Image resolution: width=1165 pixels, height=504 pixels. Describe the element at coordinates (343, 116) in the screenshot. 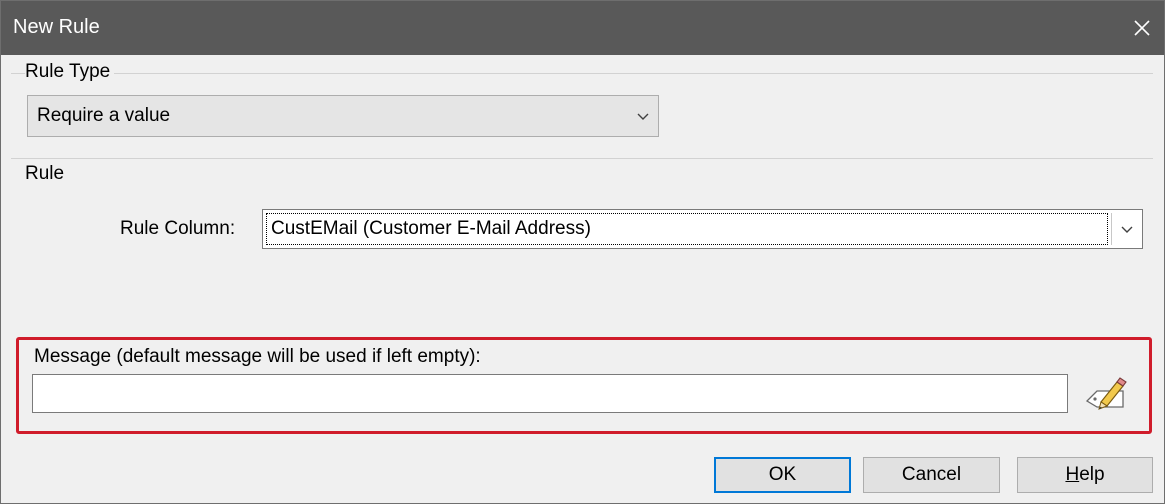

I see `rule-type-dropdown: Require a value` at that location.